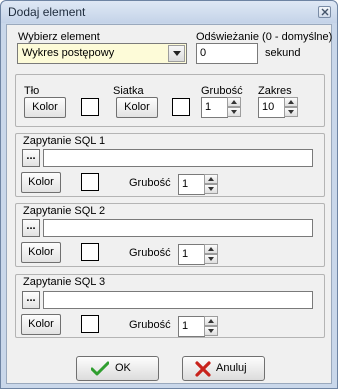 Image resolution: width=338 pixels, height=389 pixels. Describe the element at coordinates (231, 368) in the screenshot. I see `cancel-label: Anuluj` at that location.